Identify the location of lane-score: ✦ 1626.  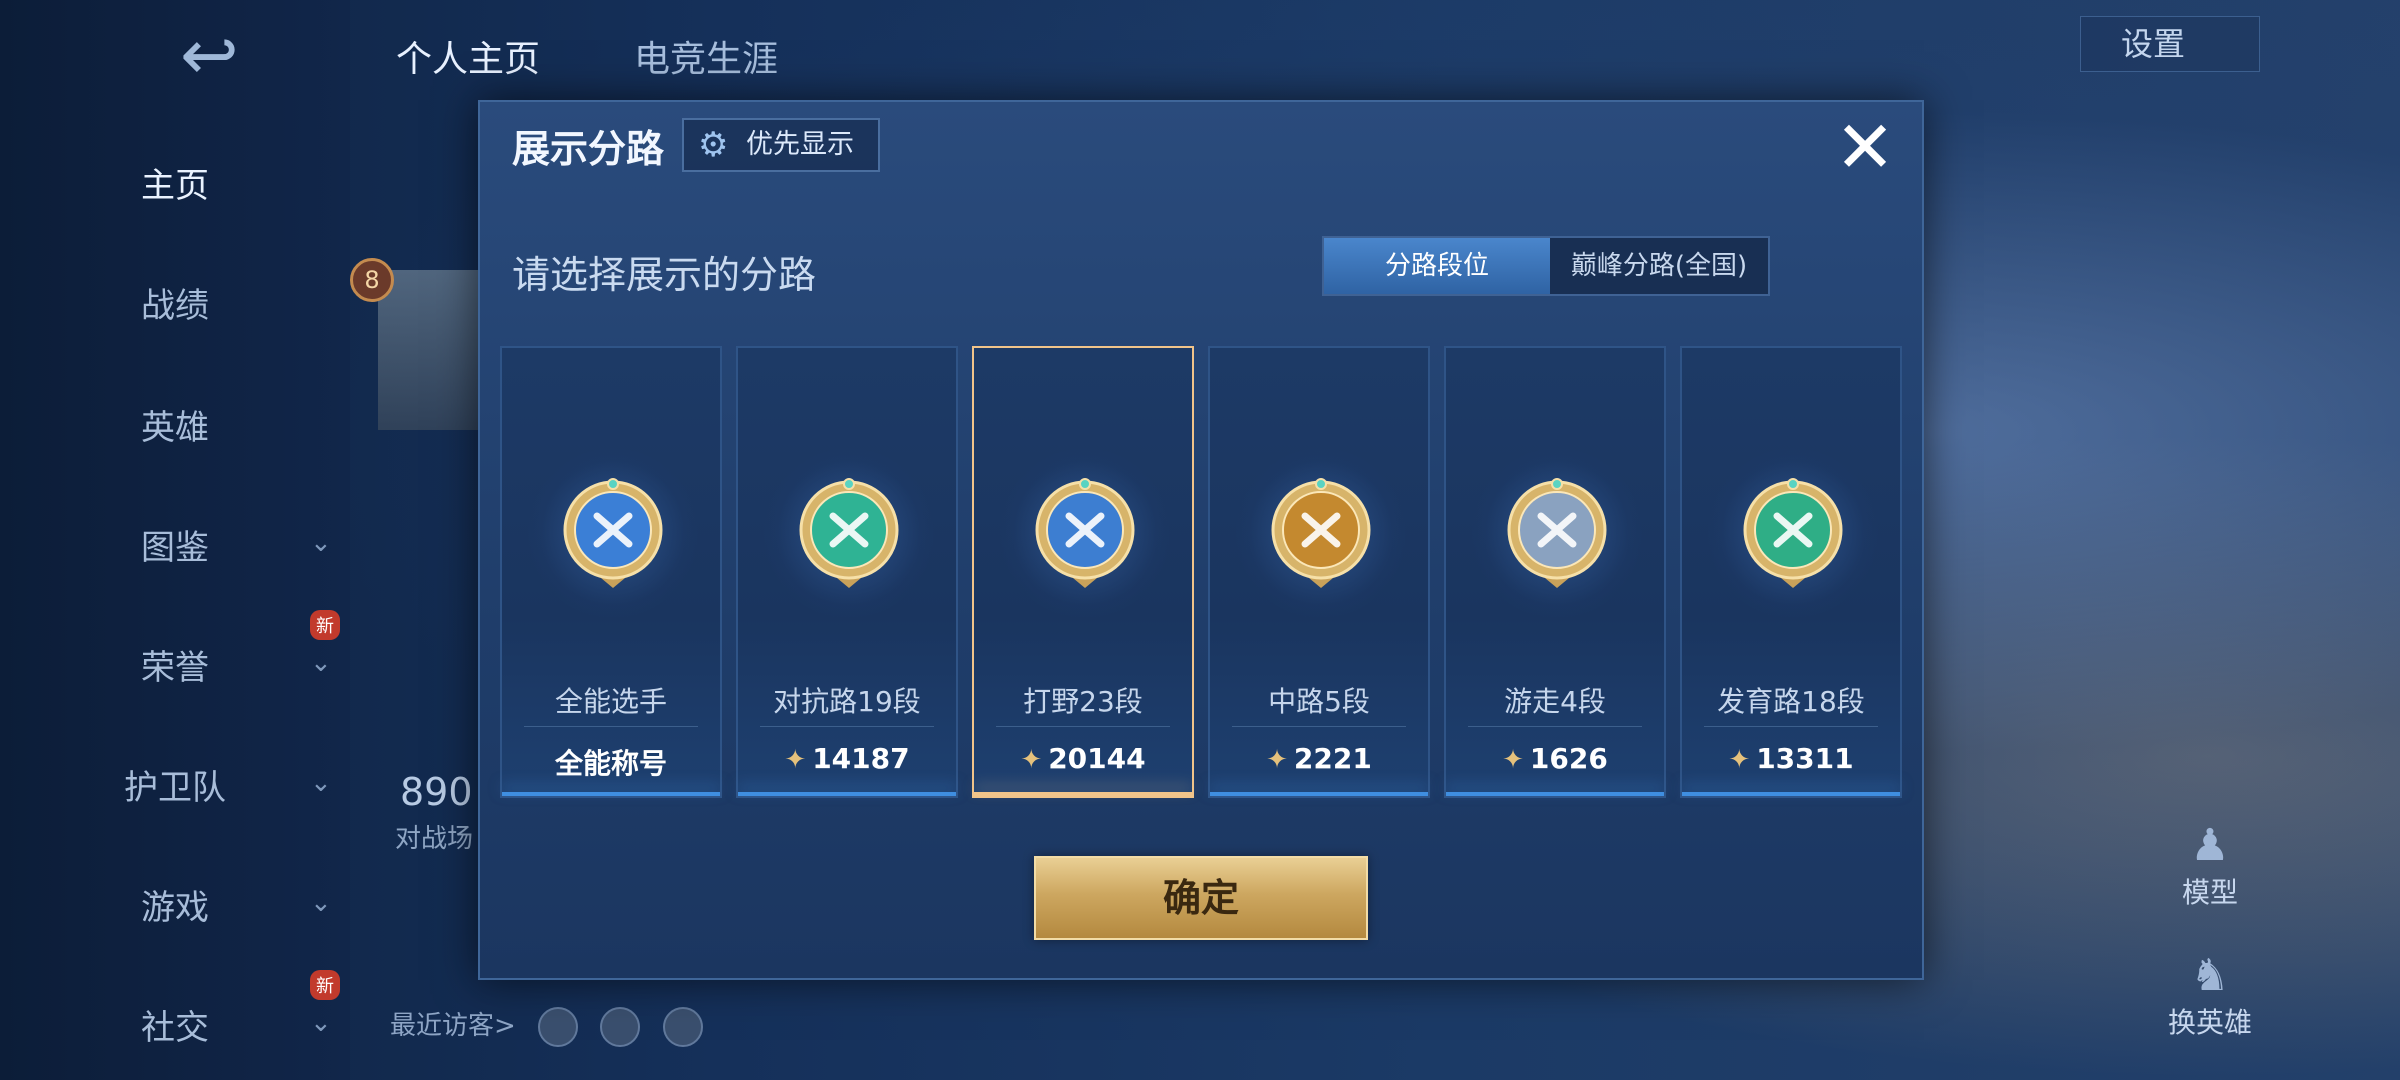
(1555, 758).